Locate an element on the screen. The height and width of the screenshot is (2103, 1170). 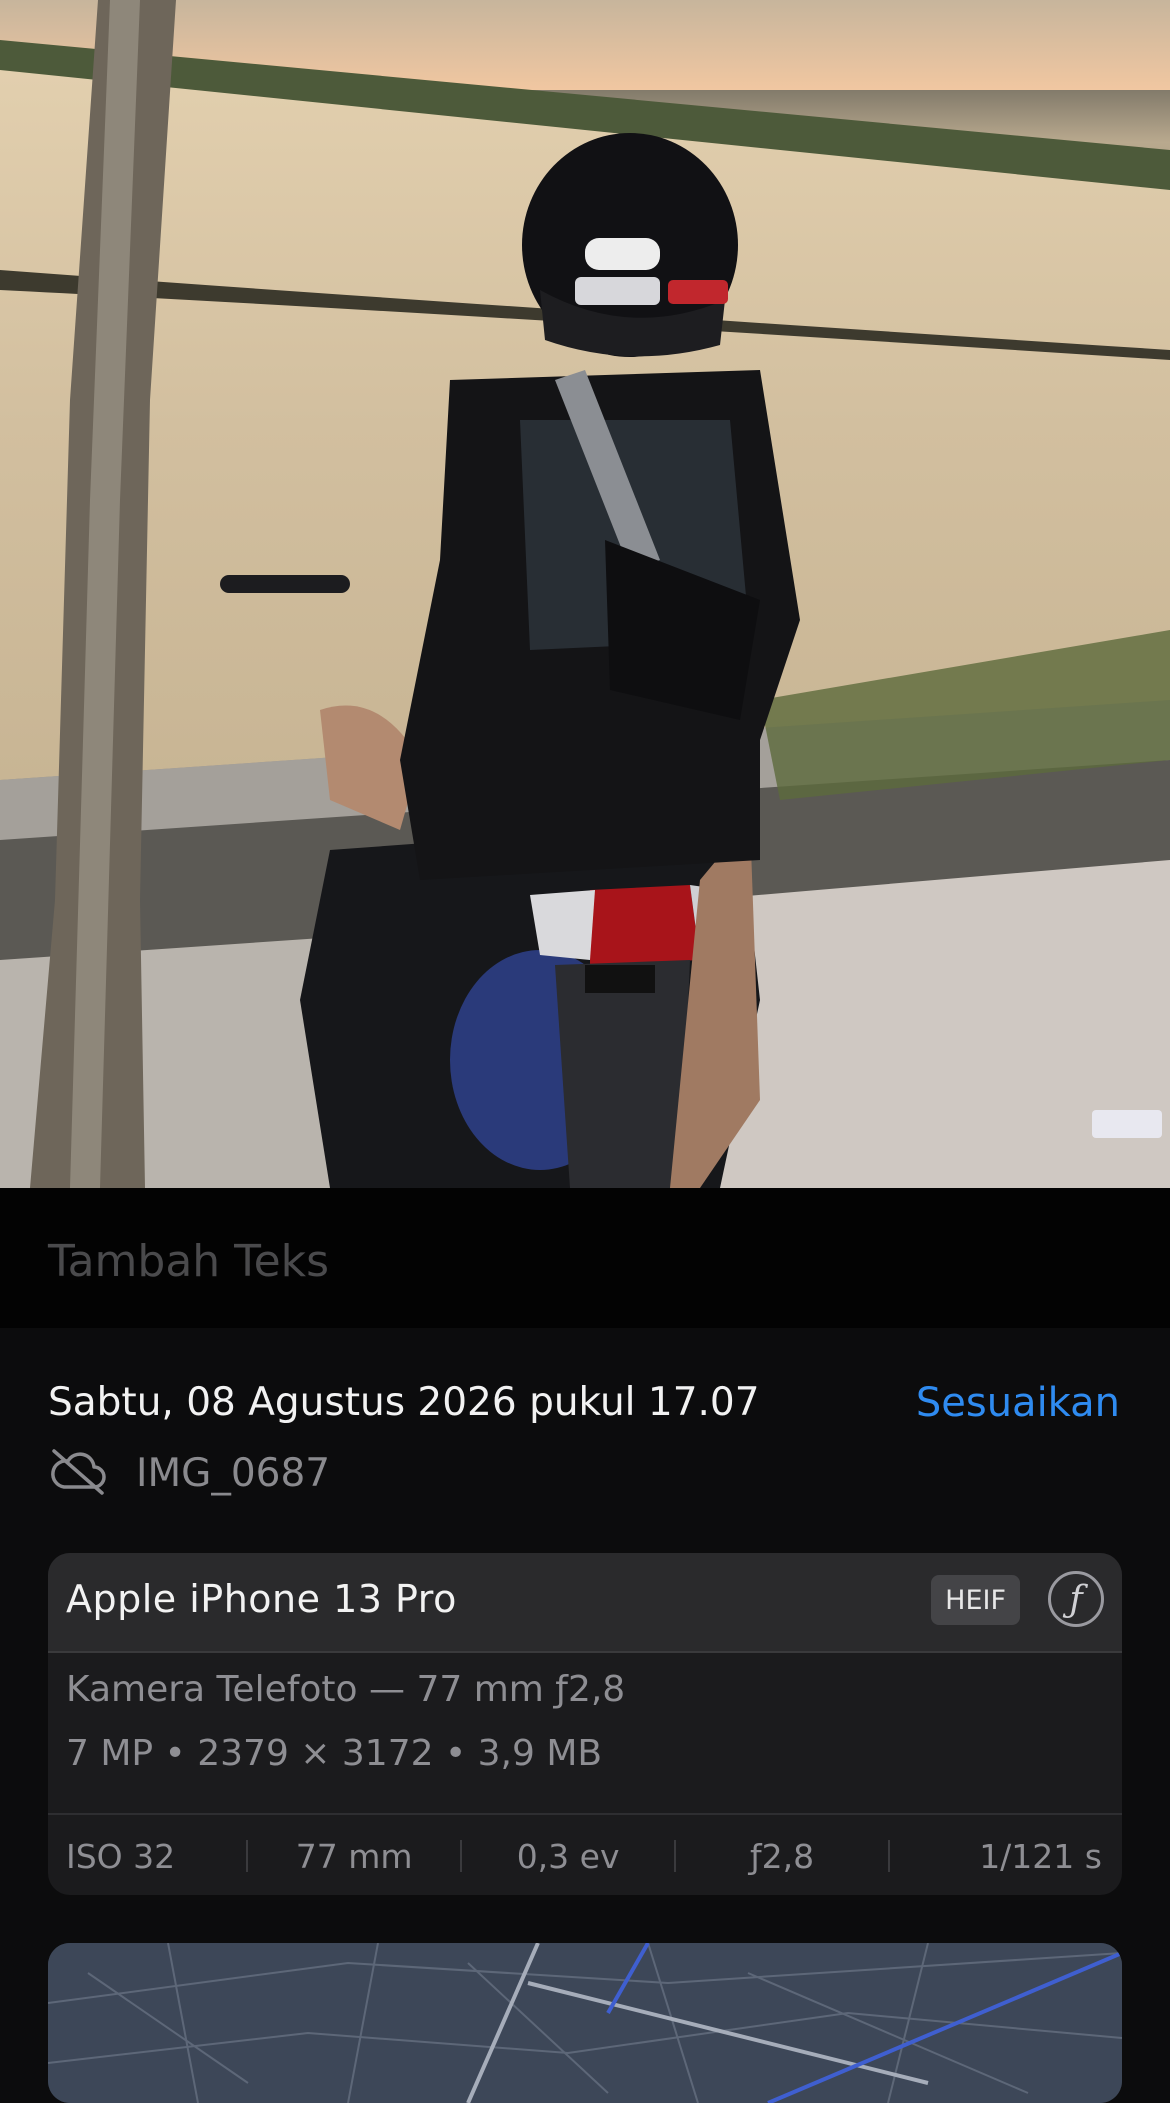
device-name: Apple iPhone 13 Pro is located at coordinates (261, 1599).